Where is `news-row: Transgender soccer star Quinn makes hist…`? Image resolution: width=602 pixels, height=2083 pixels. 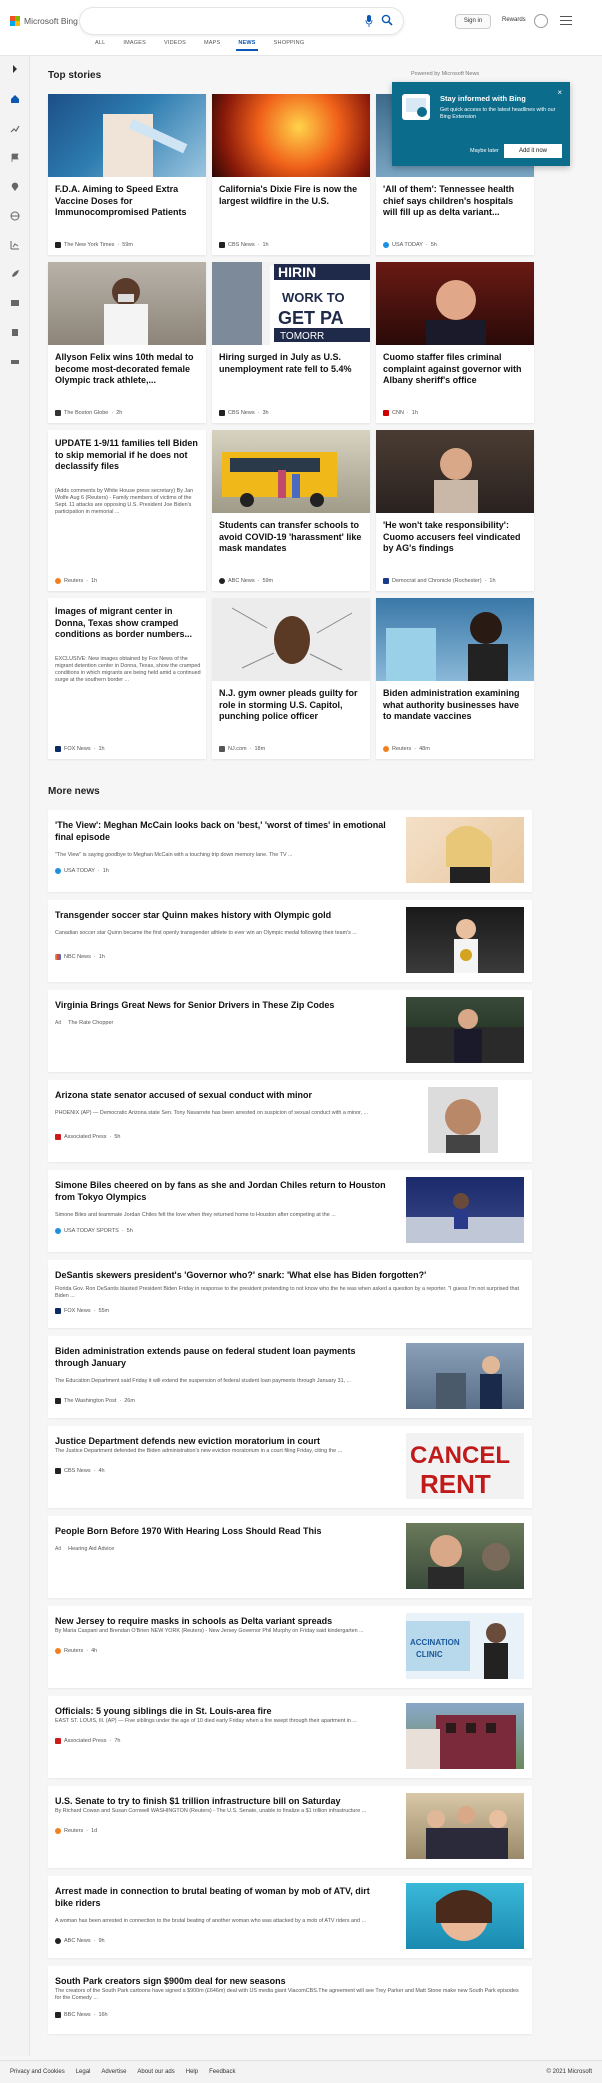 news-row: Transgender soccer star Quinn makes hist… is located at coordinates (290, 941).